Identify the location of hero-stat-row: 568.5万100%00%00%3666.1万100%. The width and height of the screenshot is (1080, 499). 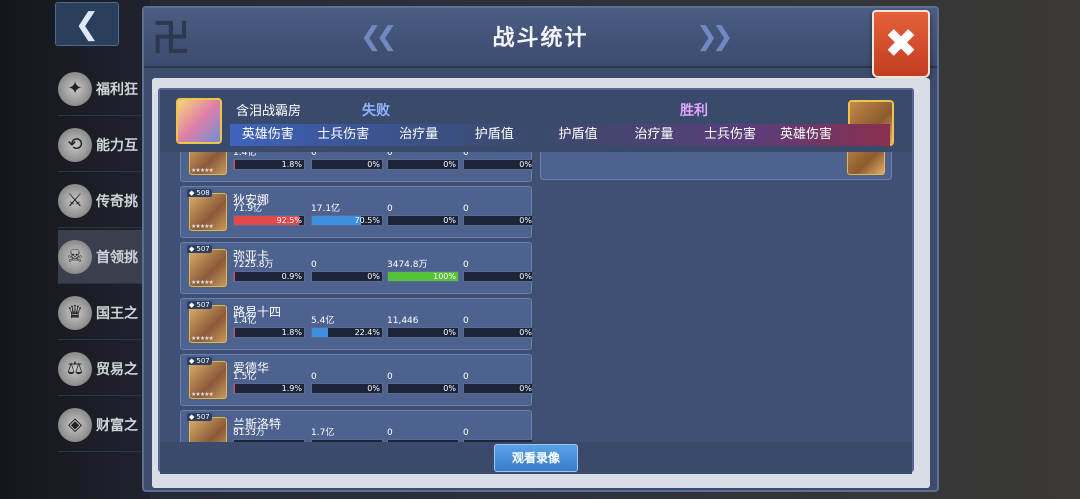
(716, 166).